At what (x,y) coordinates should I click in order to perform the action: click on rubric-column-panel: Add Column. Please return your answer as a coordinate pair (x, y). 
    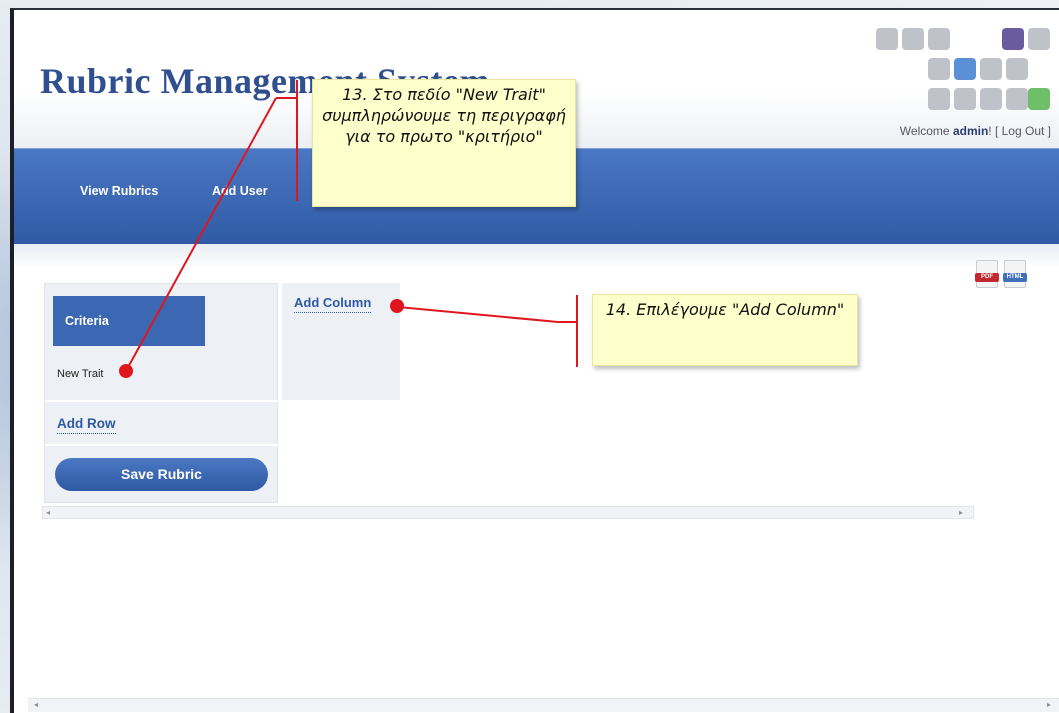
    Looking at the image, I should click on (341, 341).